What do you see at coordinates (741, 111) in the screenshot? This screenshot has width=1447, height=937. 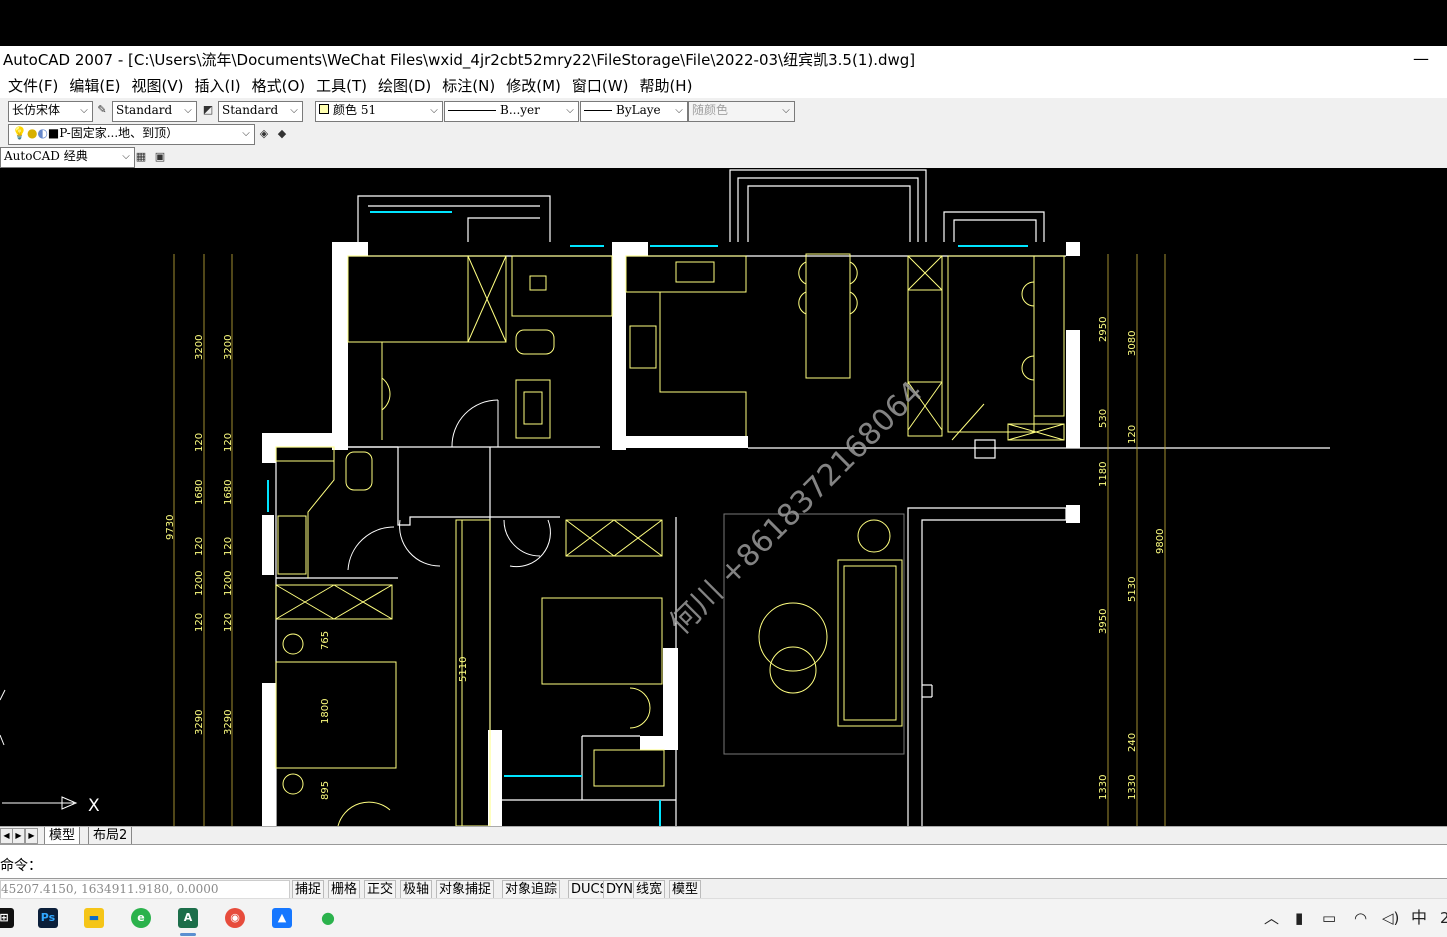 I see `plotstyle-combo: 随颜色 ⌵` at bounding box center [741, 111].